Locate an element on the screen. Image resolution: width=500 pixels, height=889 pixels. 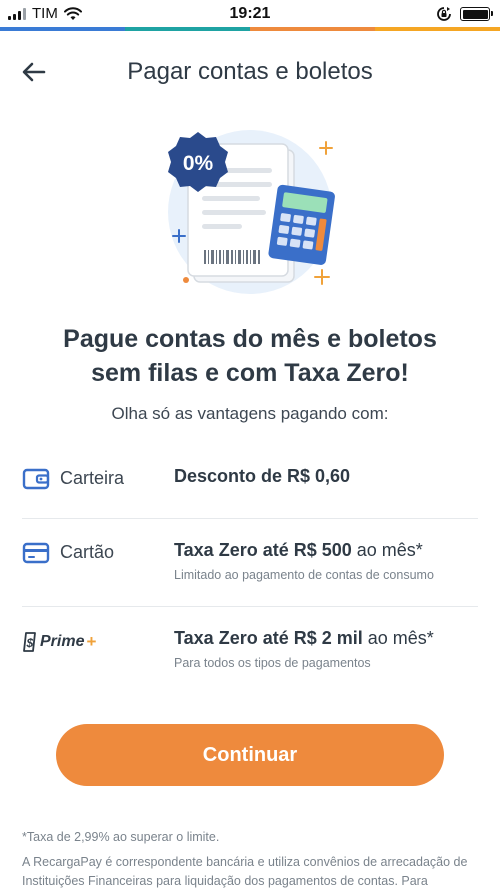
subheadline: Olha só as vantagens pagando com: is located at coordinates (250, 413).